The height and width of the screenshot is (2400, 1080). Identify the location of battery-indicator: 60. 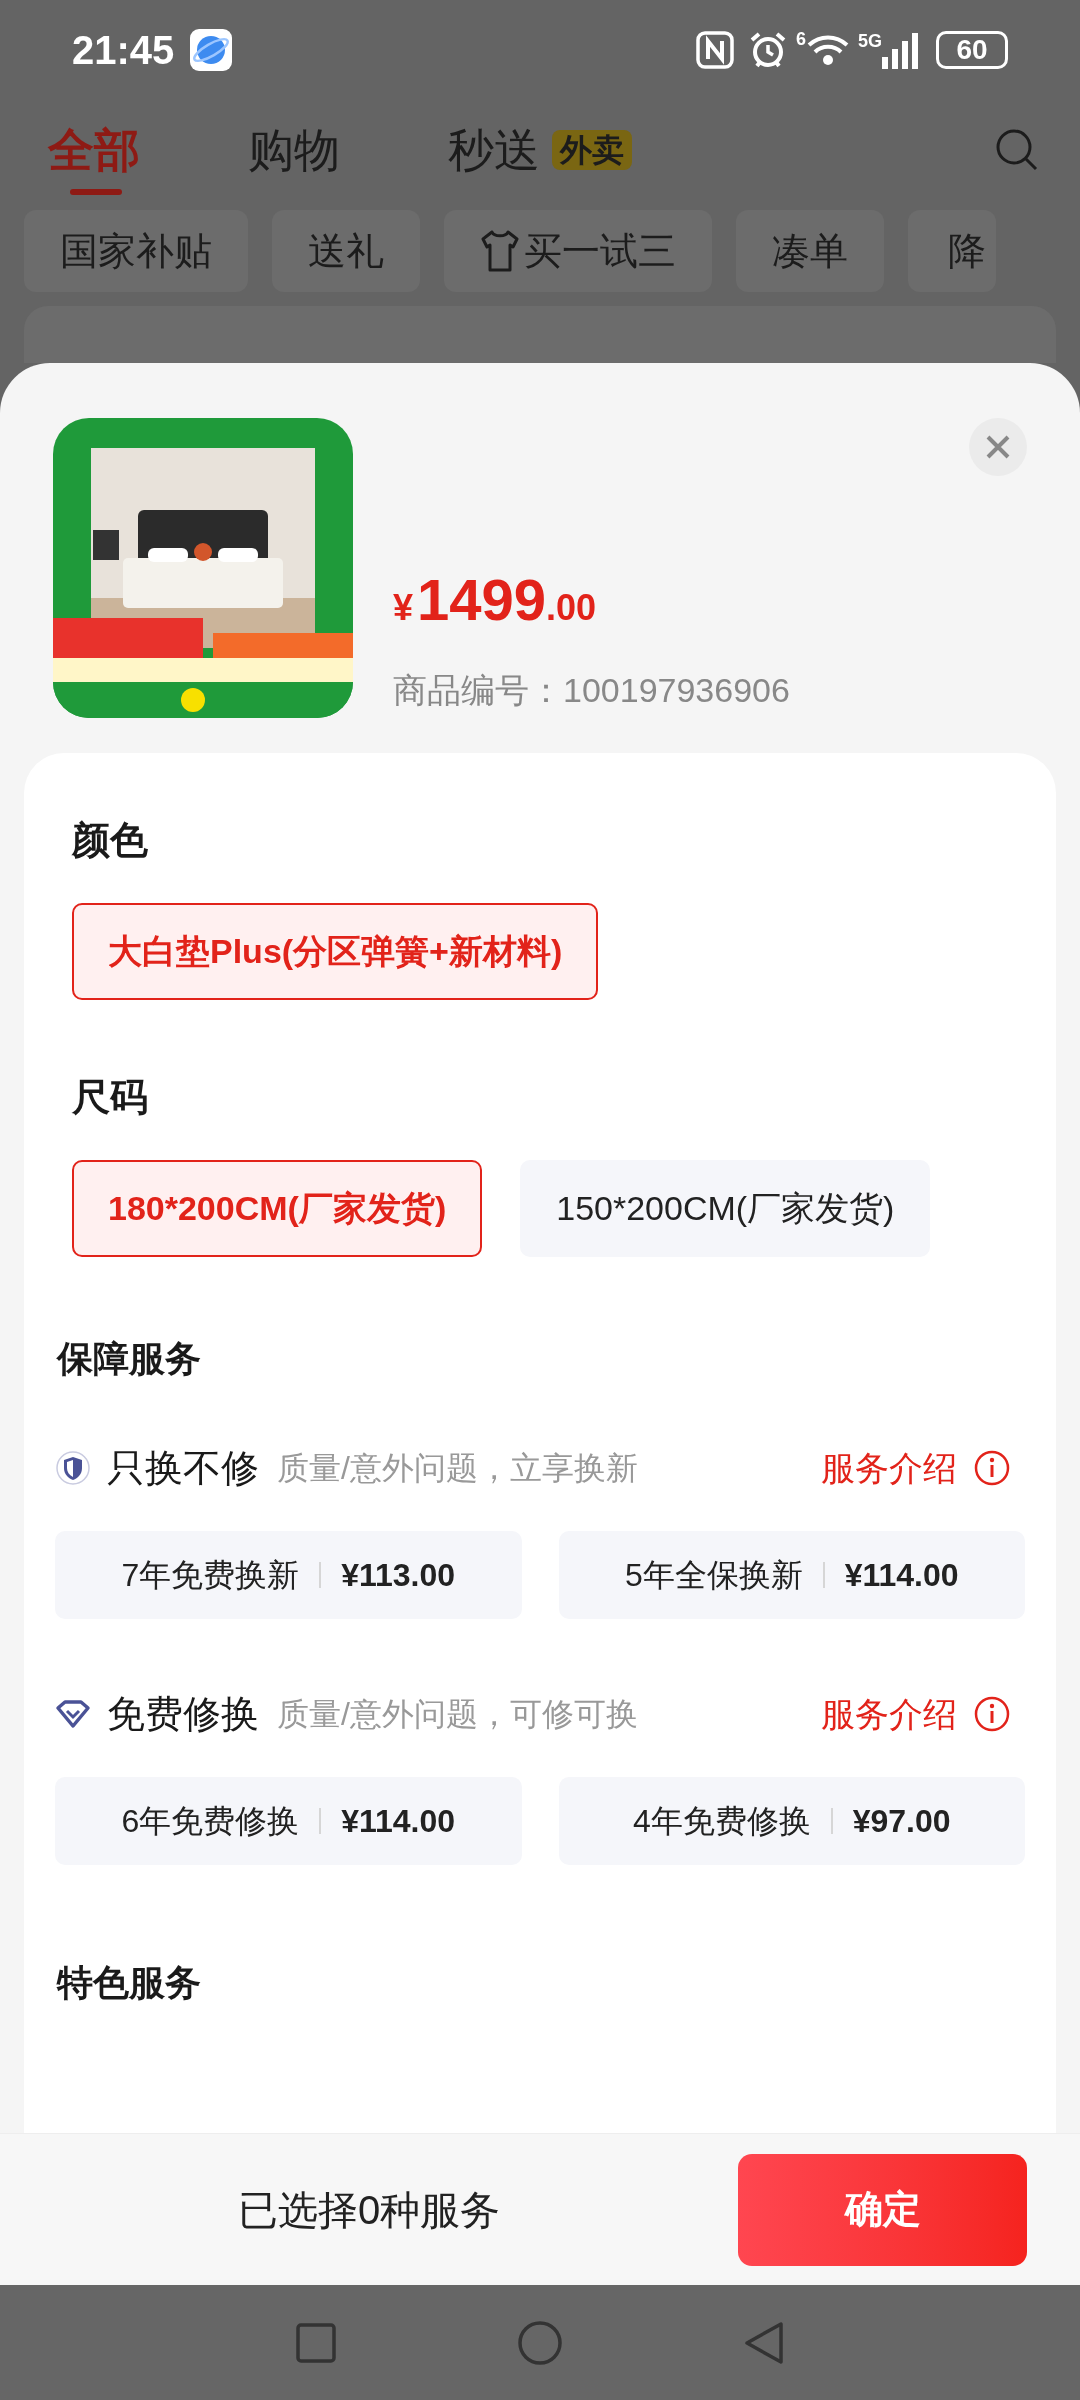
(972, 50).